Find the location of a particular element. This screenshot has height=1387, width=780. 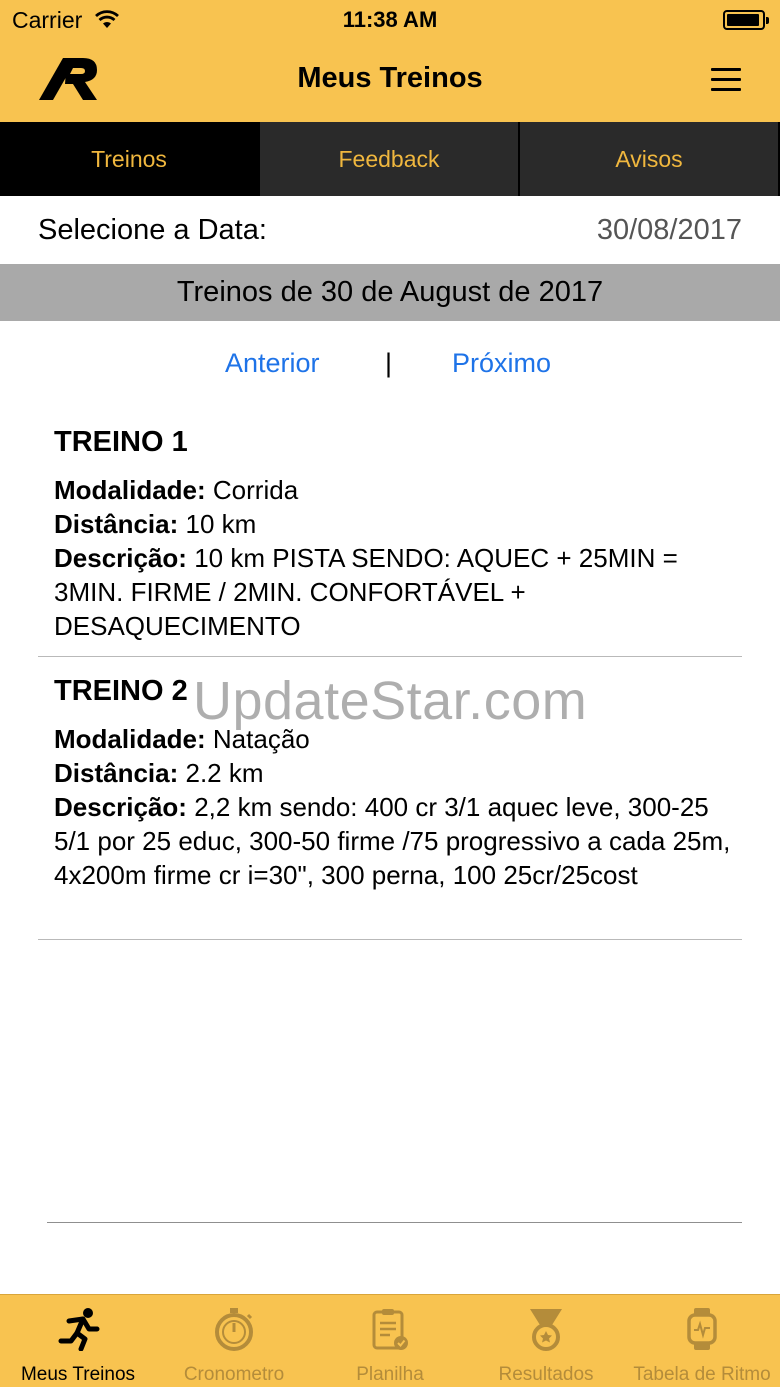

nav-bar: Meus Treinos is located at coordinates (390, 81).